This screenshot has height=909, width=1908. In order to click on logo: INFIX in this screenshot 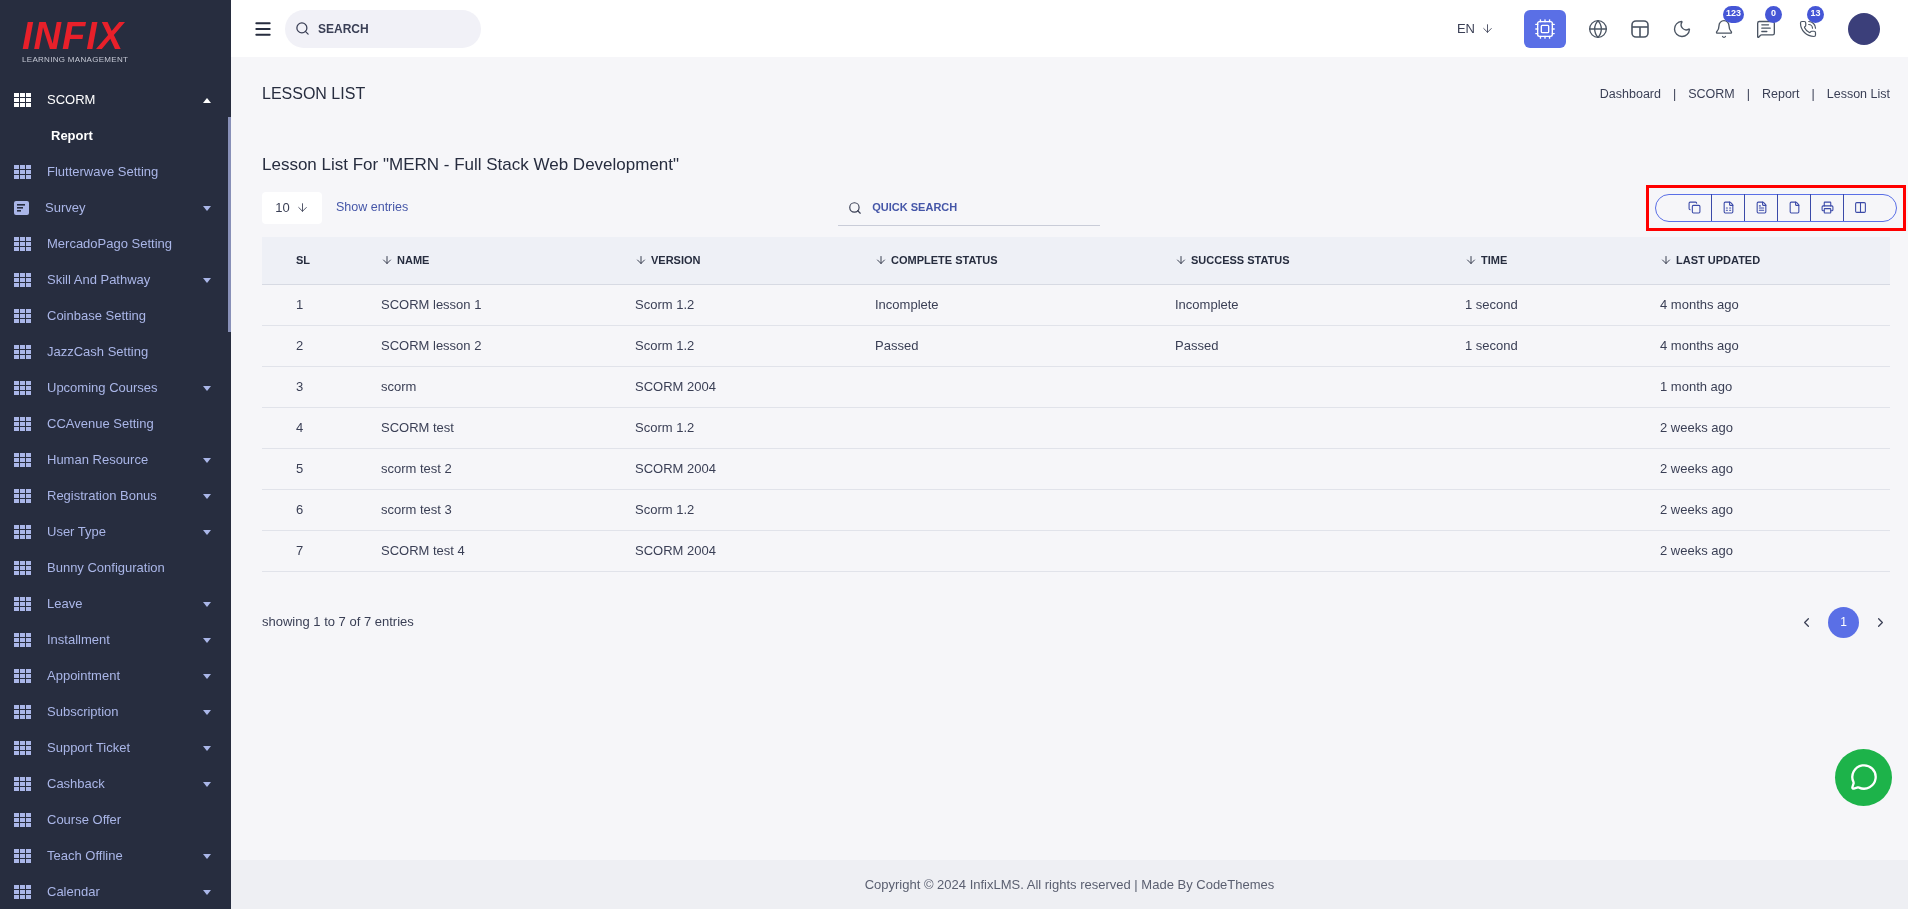, I will do `click(73, 36)`.